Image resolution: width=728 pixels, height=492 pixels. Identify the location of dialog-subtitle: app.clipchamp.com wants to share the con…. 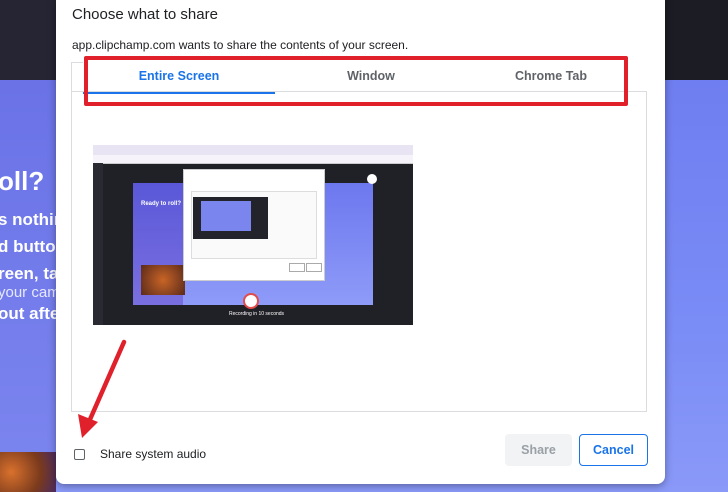
(240, 45).